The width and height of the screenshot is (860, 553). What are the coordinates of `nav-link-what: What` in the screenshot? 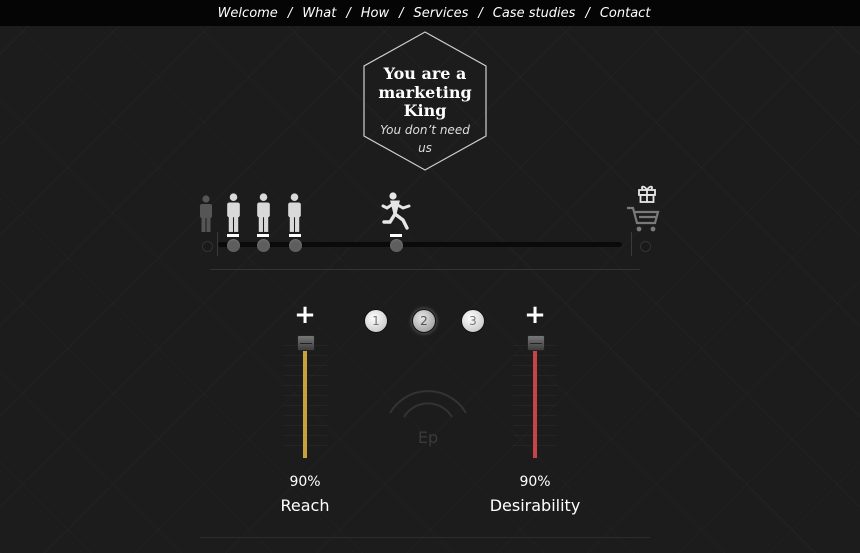 It's located at (319, 13).